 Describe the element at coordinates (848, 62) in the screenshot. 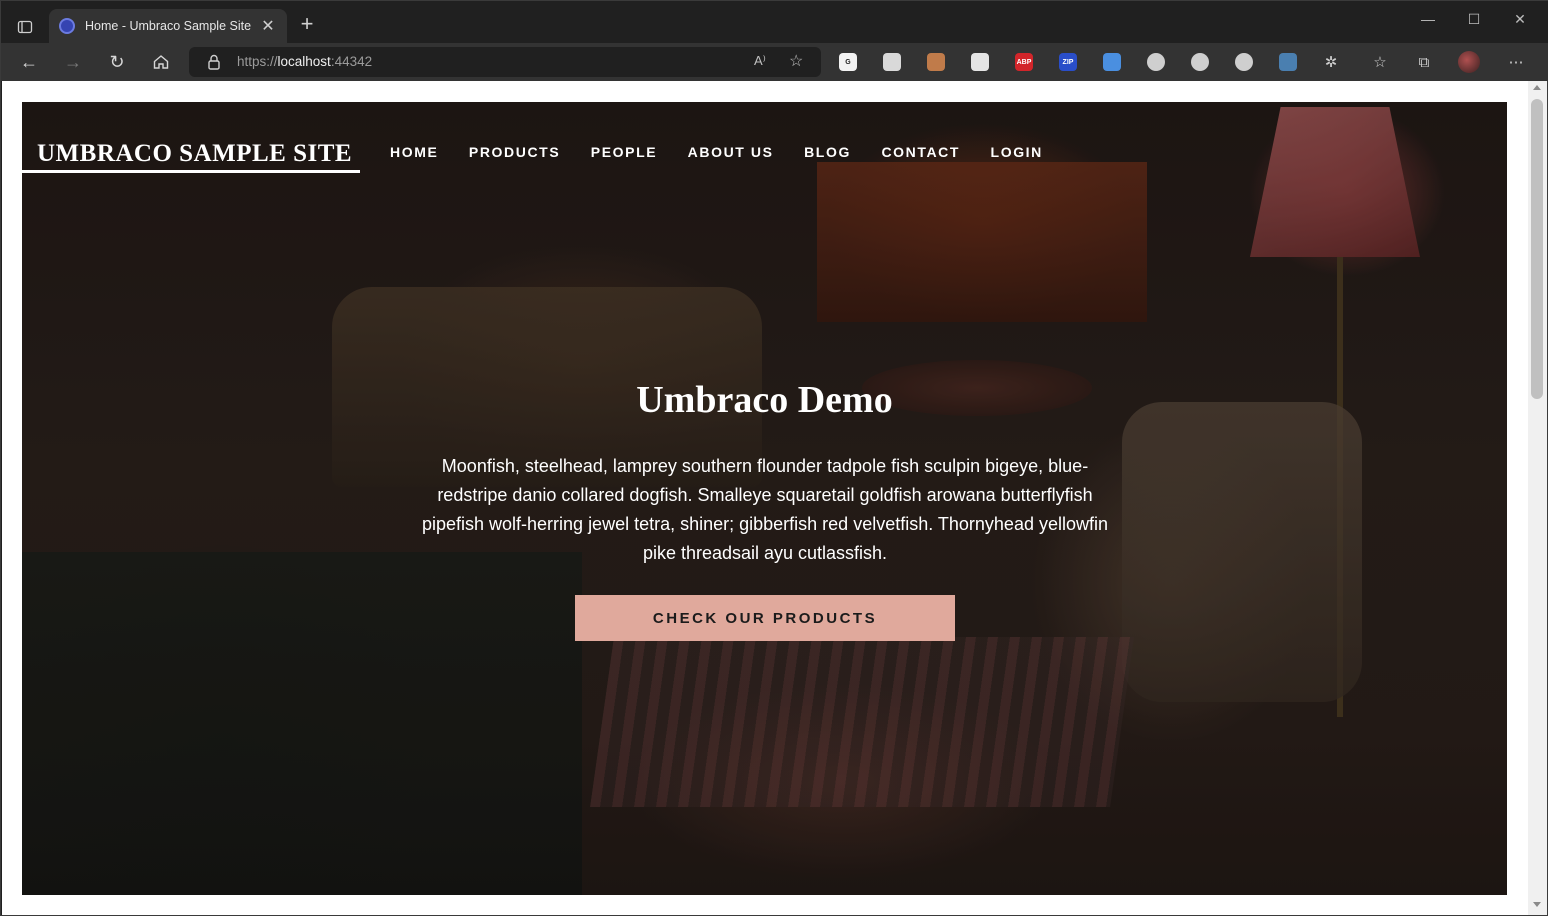

I see `grammar-extension-icon: G` at that location.